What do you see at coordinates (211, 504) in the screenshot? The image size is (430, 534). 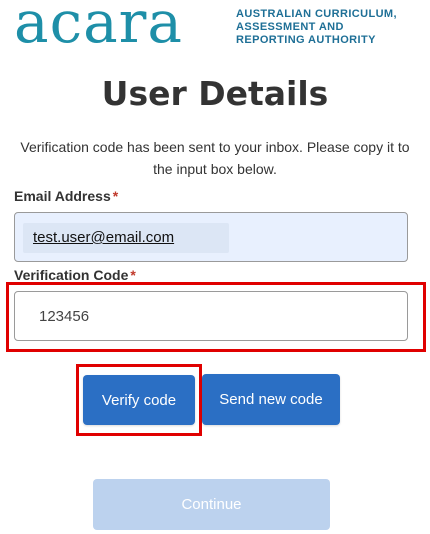 I see `continue-button: Continue` at bounding box center [211, 504].